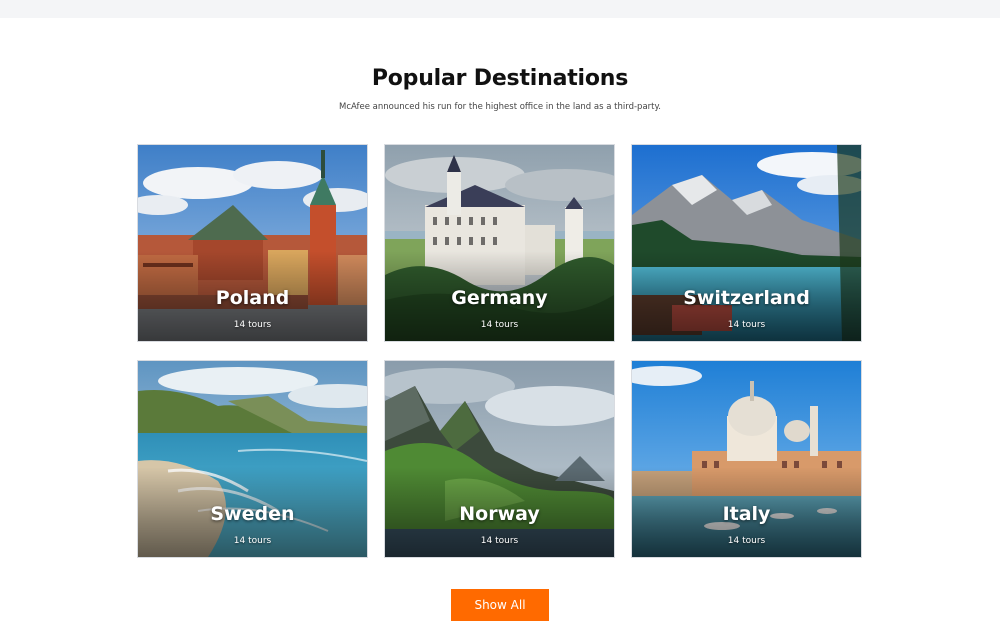 The width and height of the screenshot is (1000, 641). What do you see at coordinates (500, 78) in the screenshot?
I see `section-title: Popular Destinations` at bounding box center [500, 78].